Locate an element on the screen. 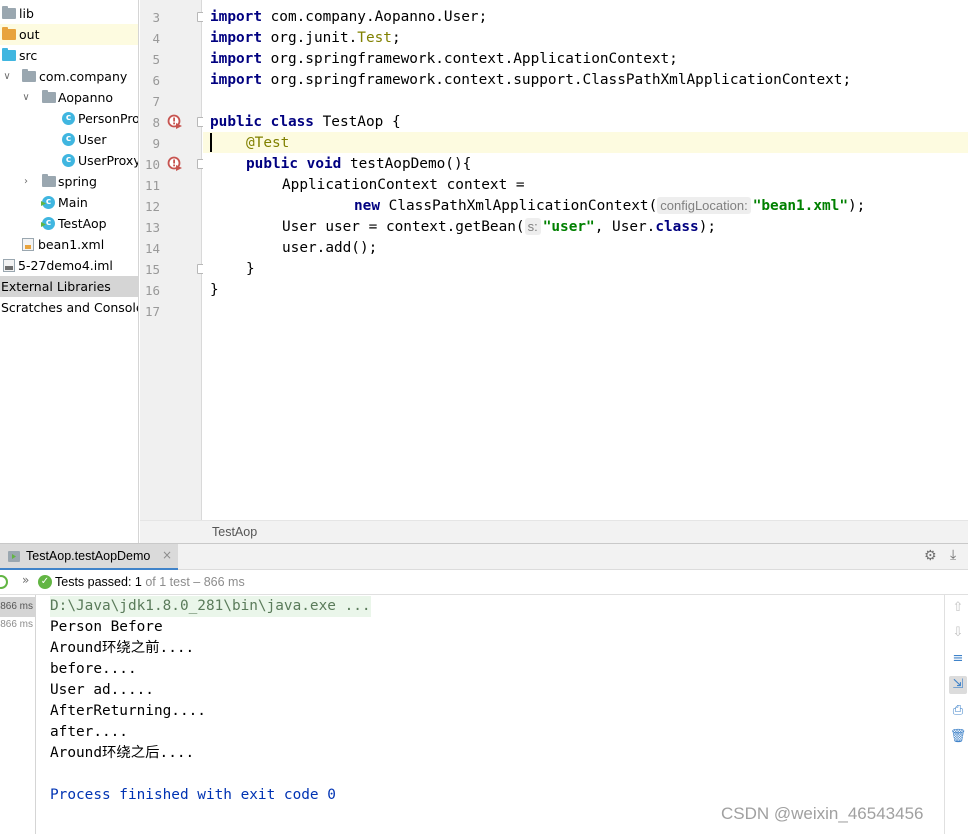 This screenshot has width=968, height=834. code-line-16: } is located at coordinates (214, 290).